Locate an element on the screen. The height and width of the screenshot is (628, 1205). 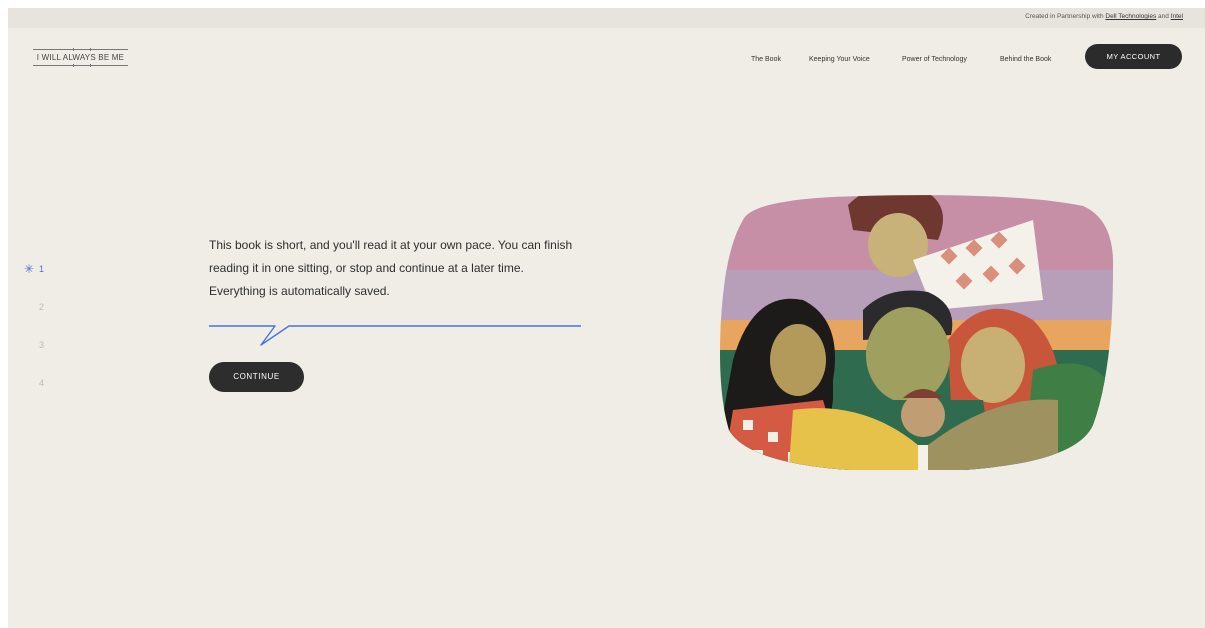
nav-behind-the-book: Behind the Book is located at coordinates (1025, 59).